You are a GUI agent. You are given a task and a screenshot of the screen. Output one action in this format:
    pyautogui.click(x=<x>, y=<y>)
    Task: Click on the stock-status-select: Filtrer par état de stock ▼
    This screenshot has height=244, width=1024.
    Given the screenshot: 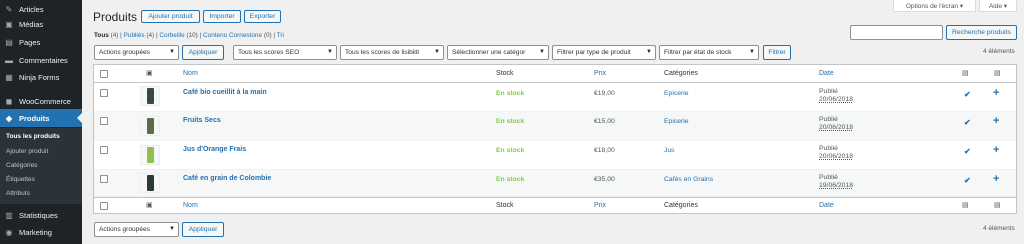 What is the action you would take?
    pyautogui.click(x=709, y=52)
    